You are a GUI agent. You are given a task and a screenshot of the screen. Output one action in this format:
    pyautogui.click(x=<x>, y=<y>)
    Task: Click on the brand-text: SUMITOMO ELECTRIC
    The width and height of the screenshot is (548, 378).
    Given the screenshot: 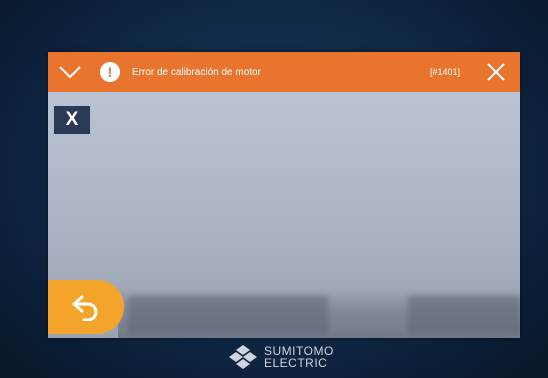 What is the action you would take?
    pyautogui.click(x=299, y=357)
    